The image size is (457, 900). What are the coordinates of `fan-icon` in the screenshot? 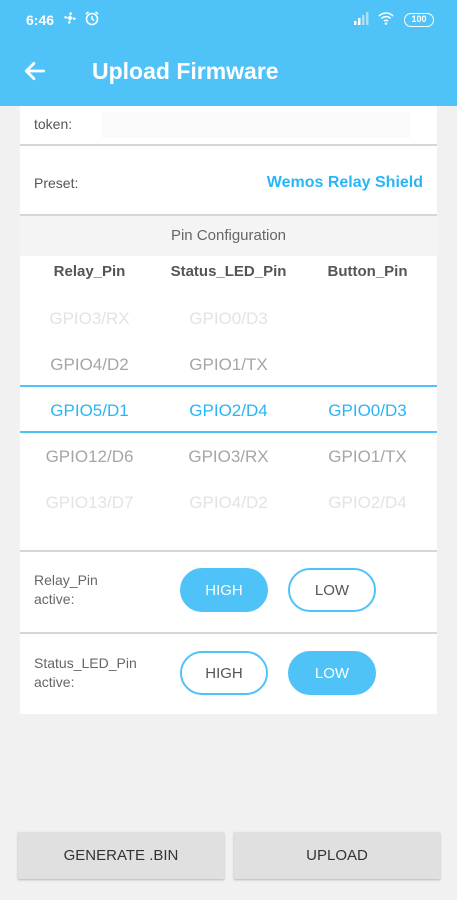 It's located at (70, 18).